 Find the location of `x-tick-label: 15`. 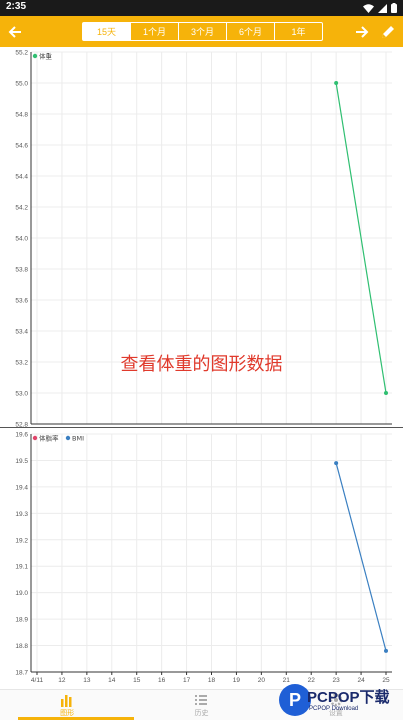

x-tick-label: 15 is located at coordinates (137, 680).